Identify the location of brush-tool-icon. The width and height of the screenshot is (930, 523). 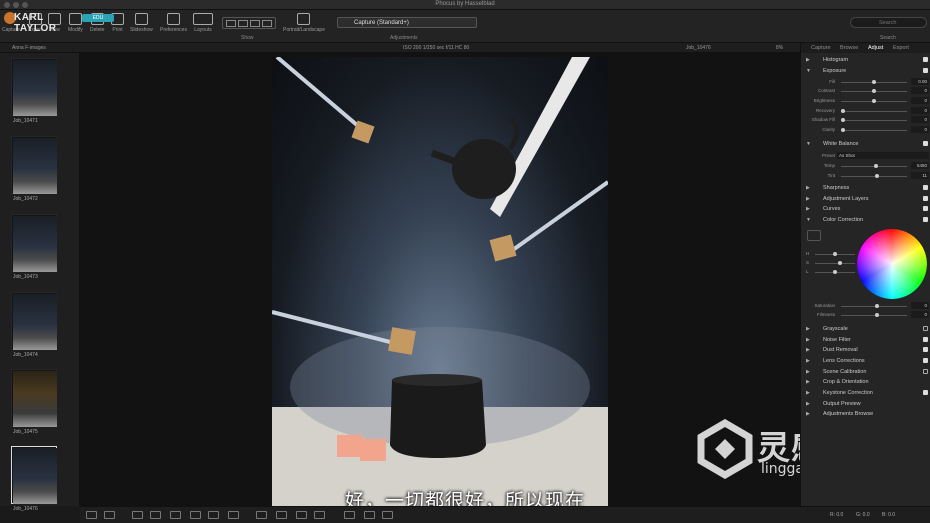
(233, 515).